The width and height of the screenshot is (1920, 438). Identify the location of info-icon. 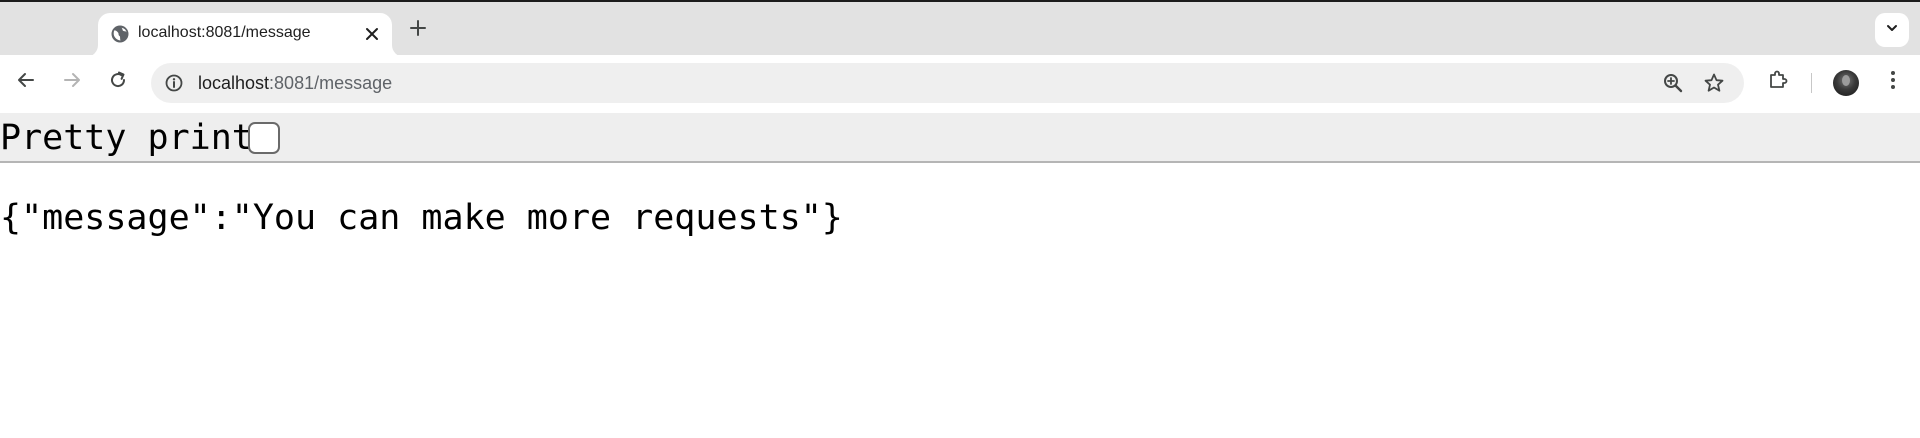
(174, 83).